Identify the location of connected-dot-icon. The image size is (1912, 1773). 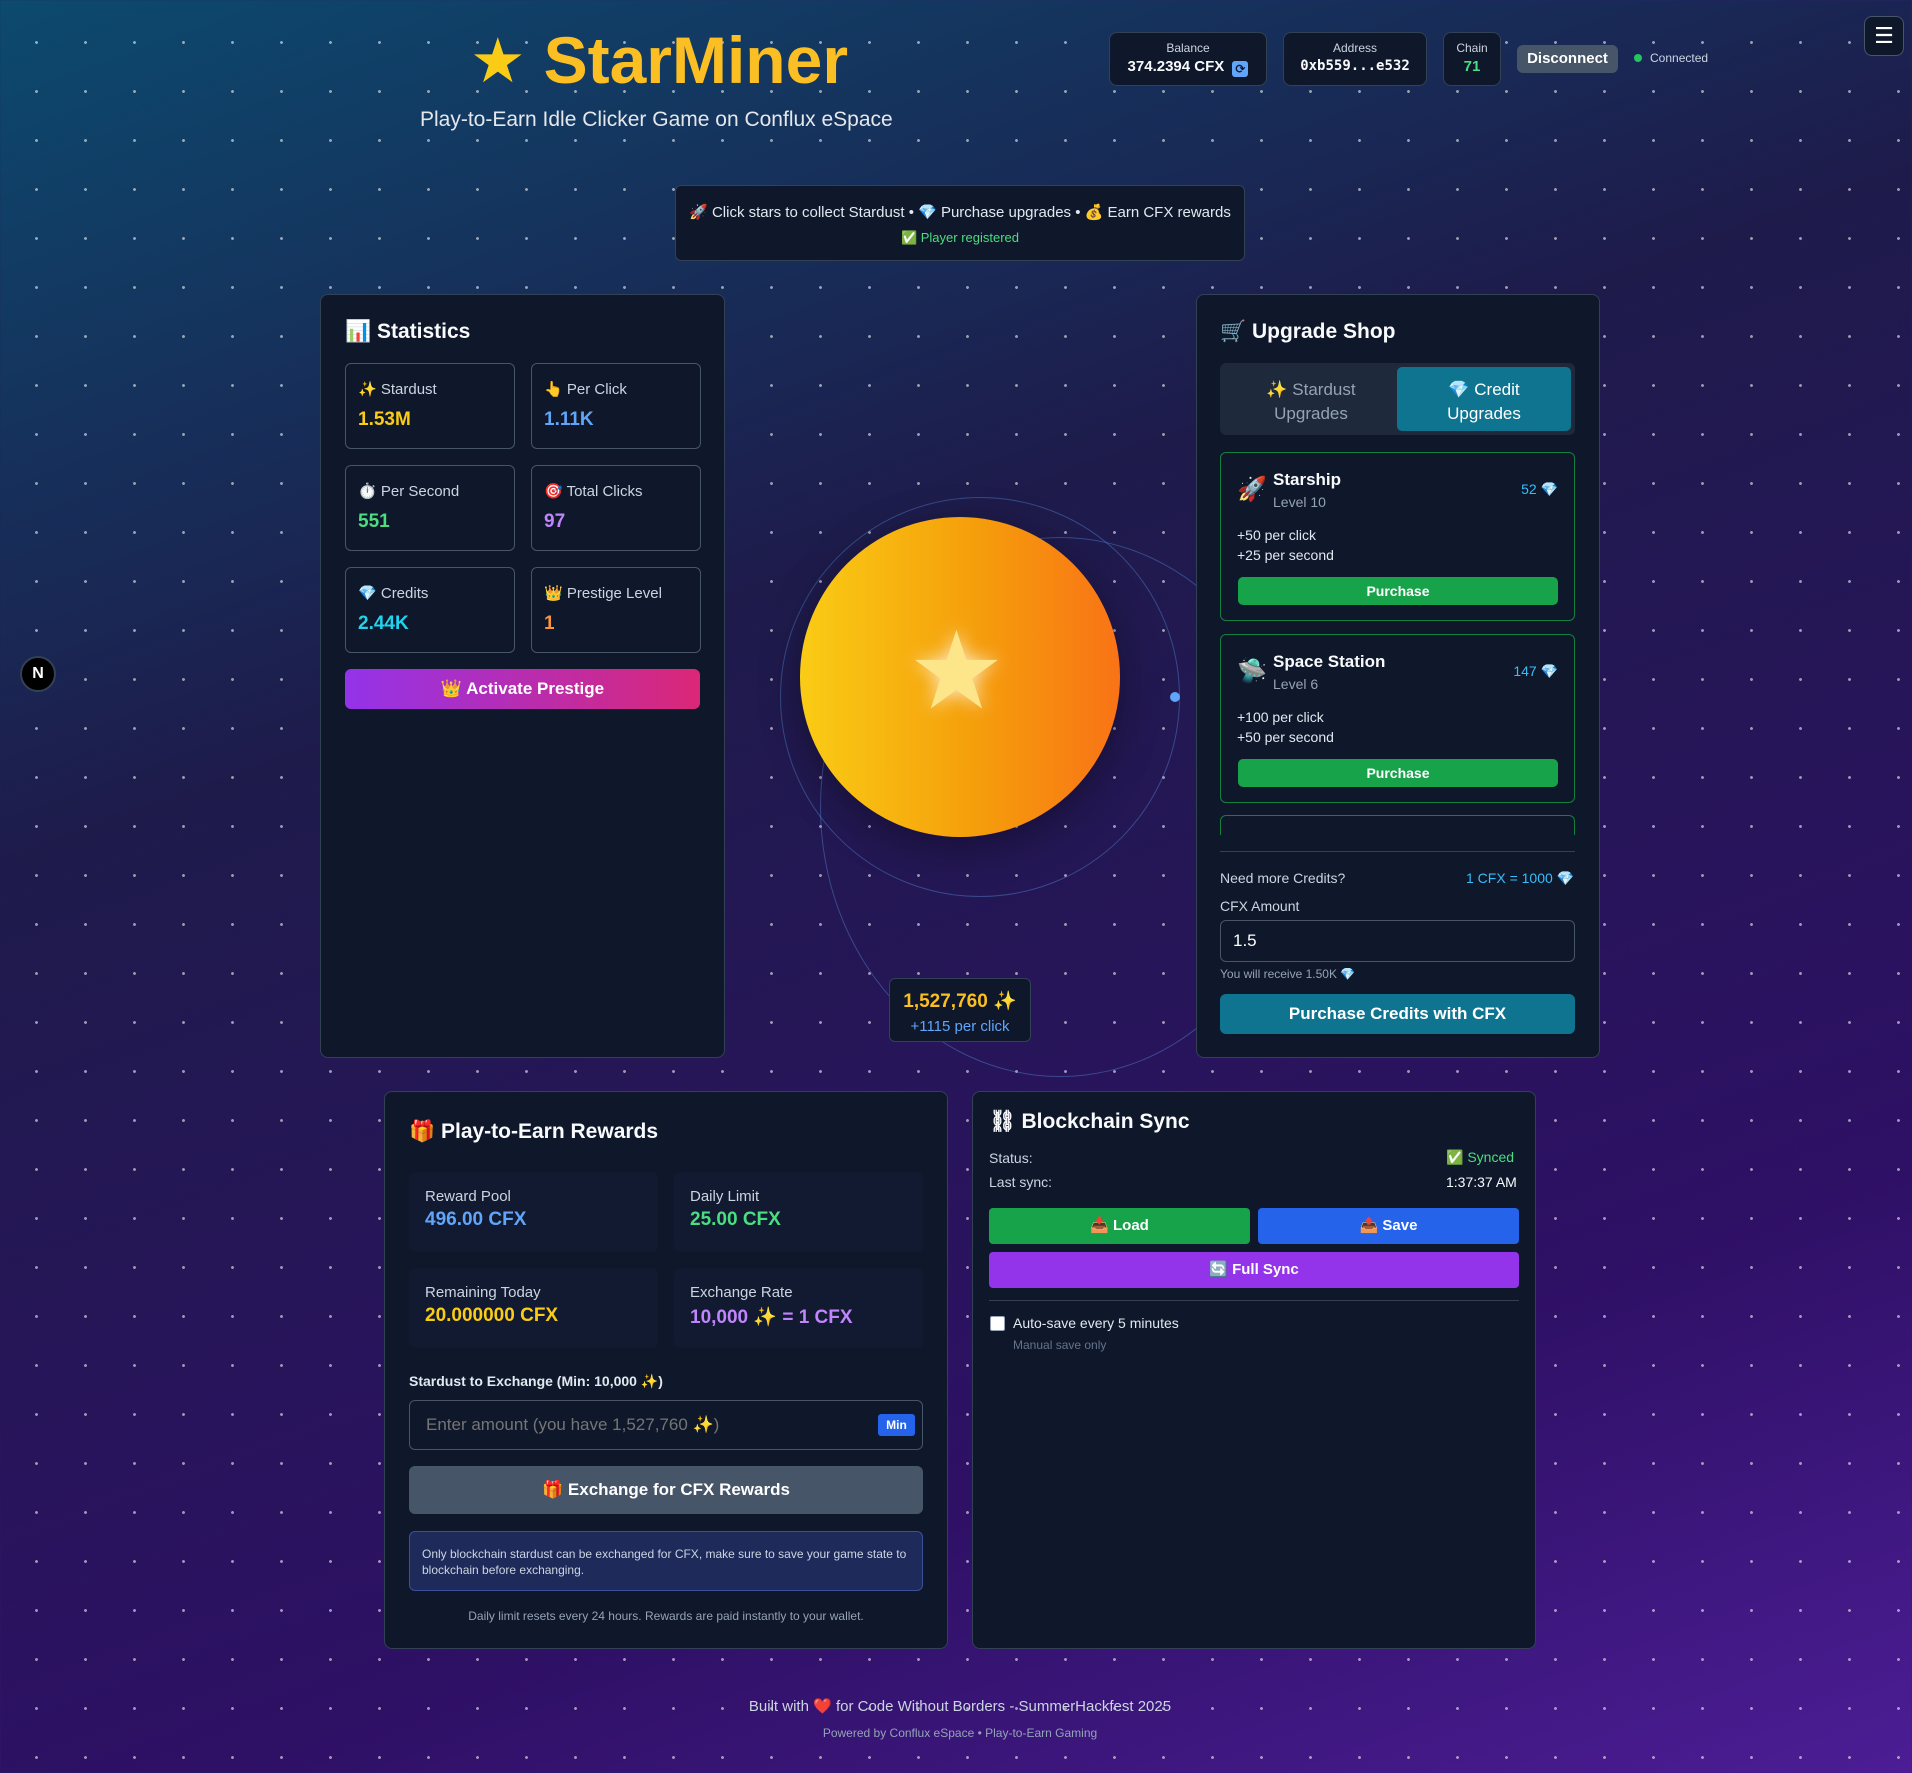
(1638, 58).